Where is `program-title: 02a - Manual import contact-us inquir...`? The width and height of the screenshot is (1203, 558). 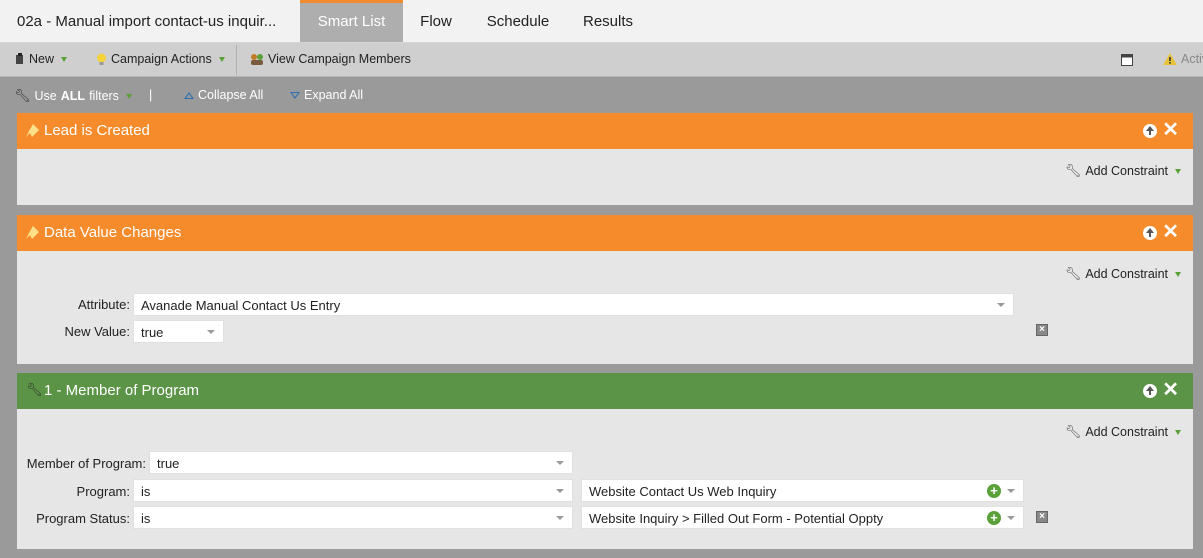 program-title: 02a - Manual import contact-us inquir... is located at coordinates (147, 21).